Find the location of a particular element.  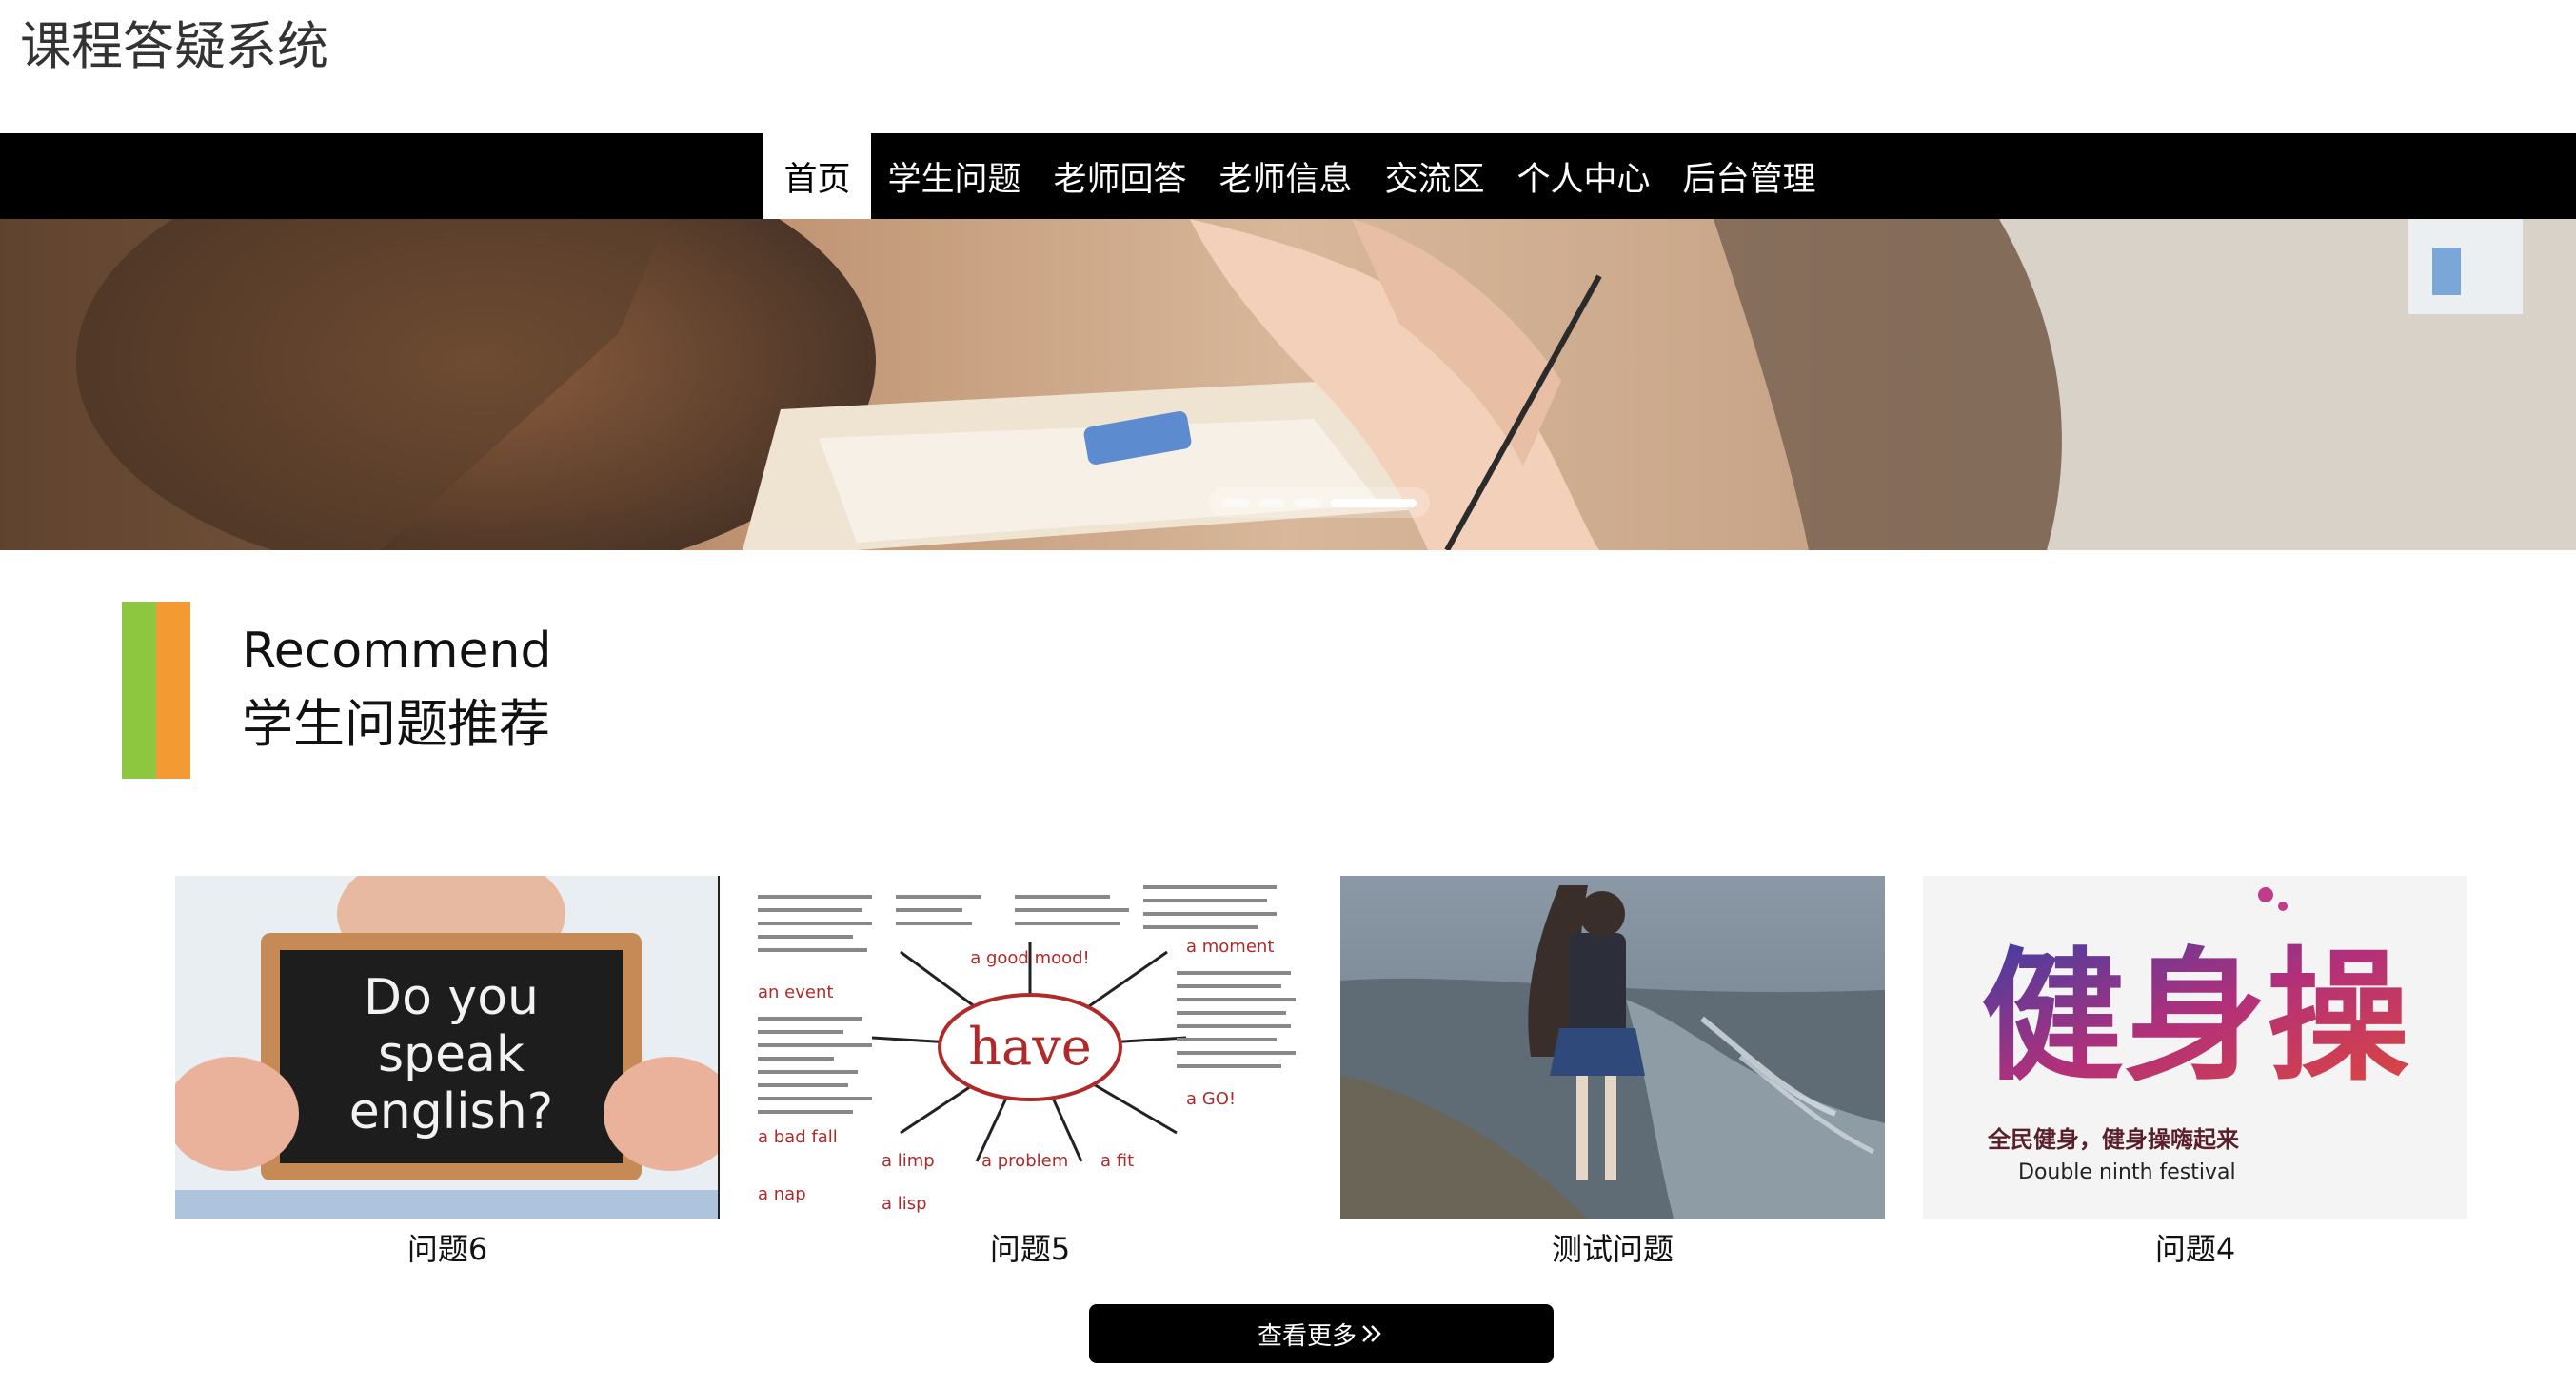

main-navbar: 首页 学生问题 老师回答 老师信息 交流区 个人中心 后台管理 is located at coordinates (1288, 176).